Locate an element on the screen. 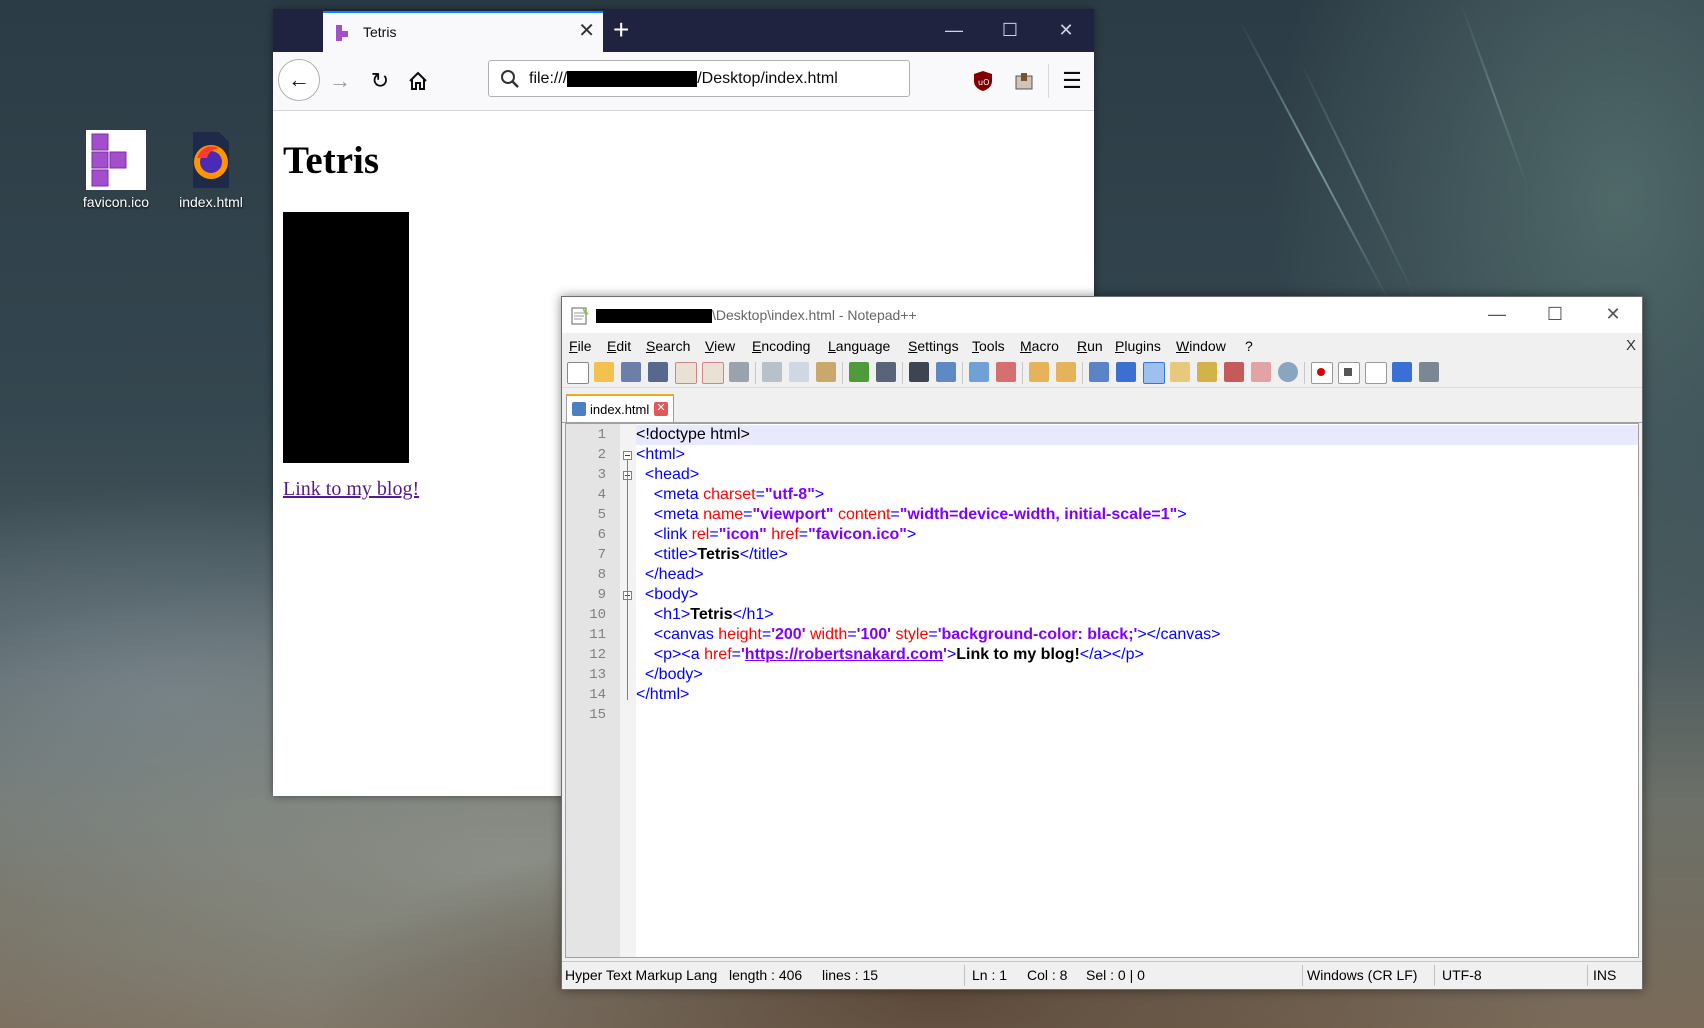 The image size is (1704, 1028). desktop-icon-index-html: index.html is located at coordinates (211, 169).